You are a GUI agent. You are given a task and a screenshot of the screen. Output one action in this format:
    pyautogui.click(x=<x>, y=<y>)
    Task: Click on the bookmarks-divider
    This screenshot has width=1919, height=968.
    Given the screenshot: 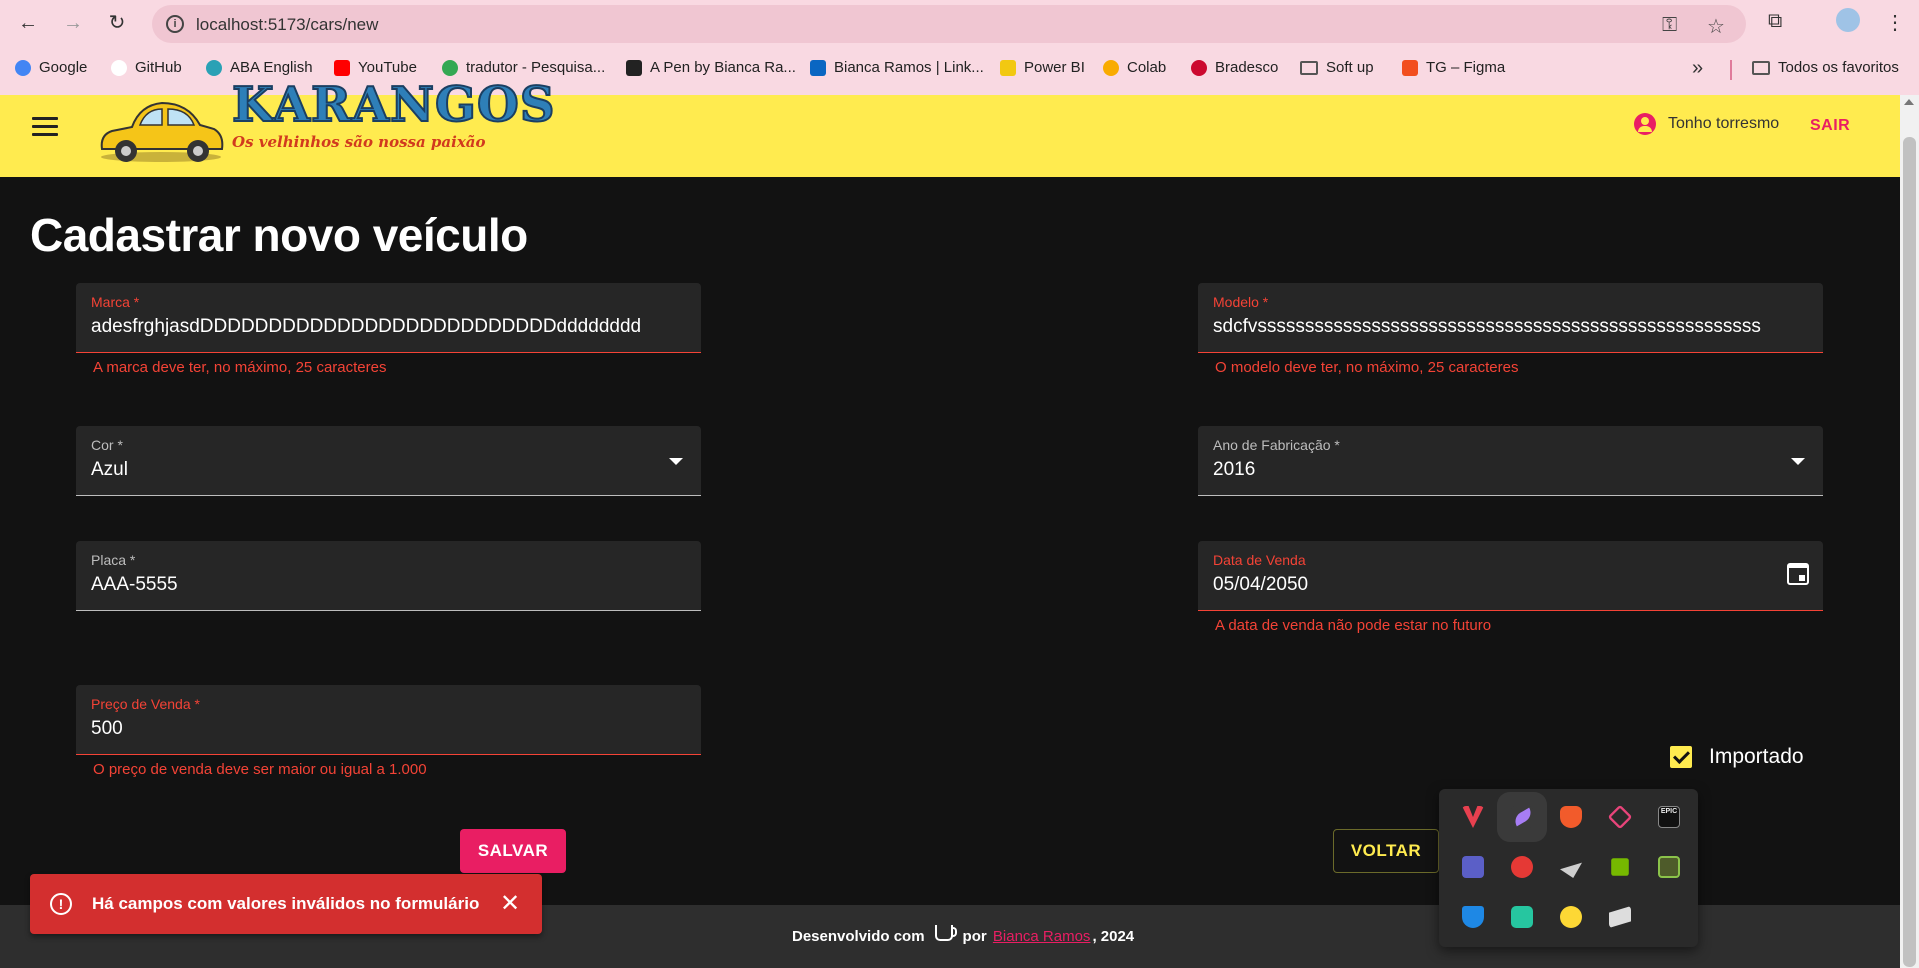 What is the action you would take?
    pyautogui.click(x=1731, y=70)
    